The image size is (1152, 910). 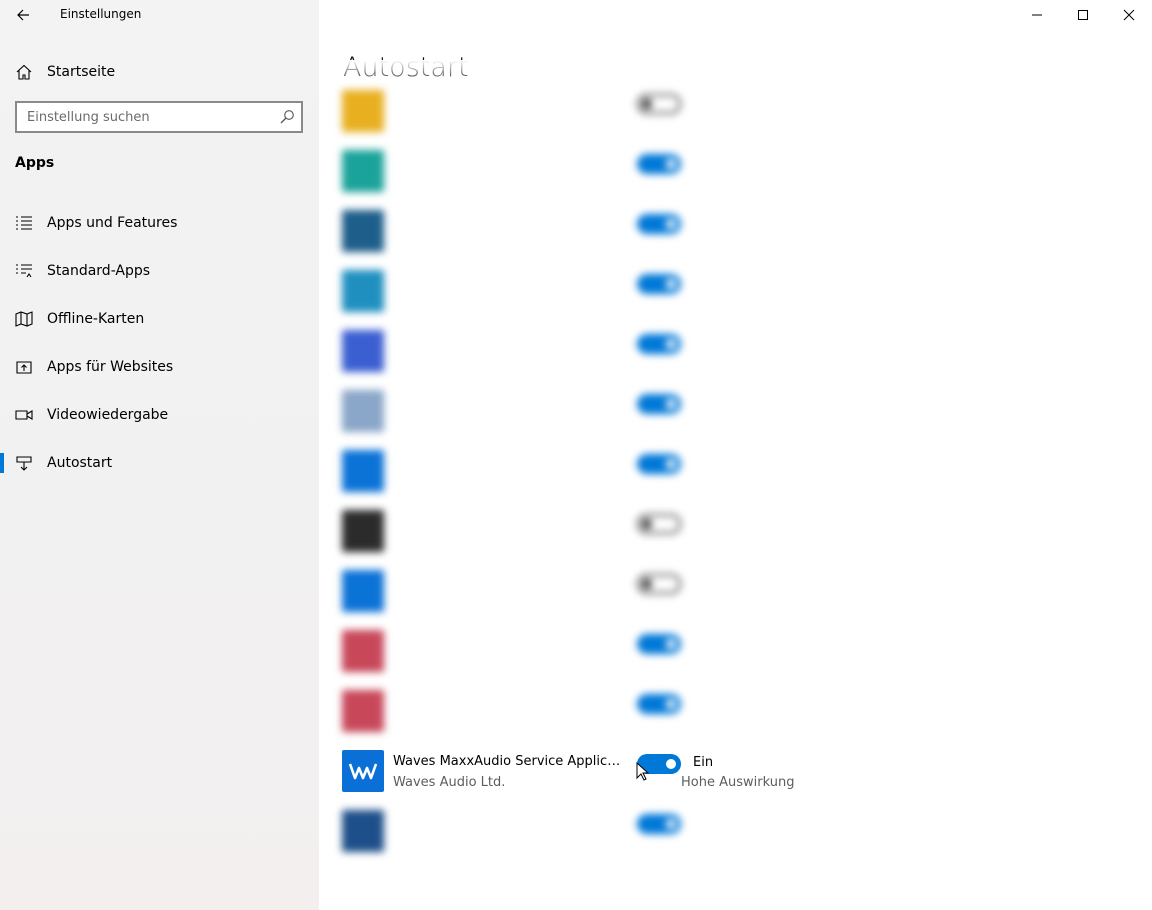 I want to click on mouse-cursor-icon, so click(x=643, y=771).